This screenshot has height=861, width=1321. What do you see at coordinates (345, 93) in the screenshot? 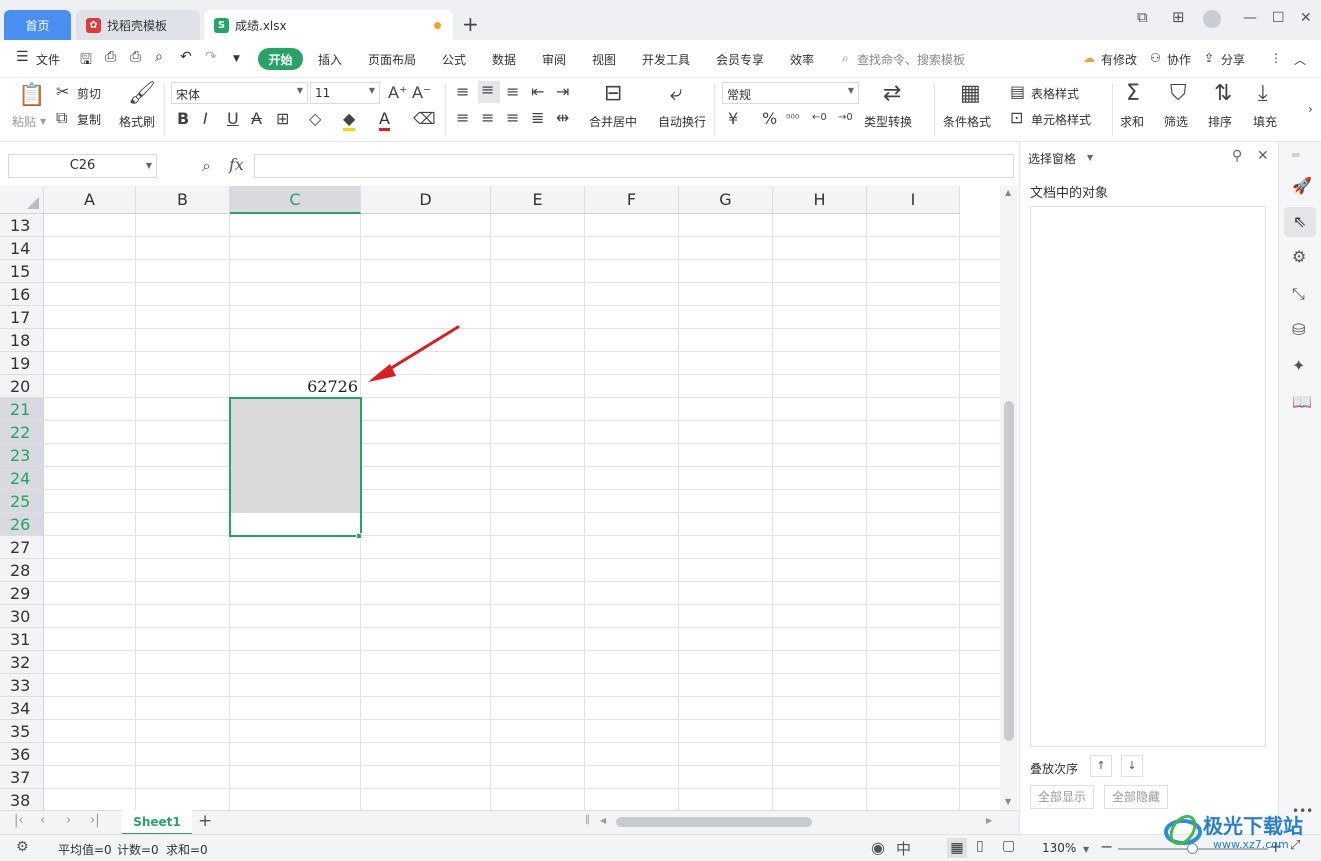
I see `font-size-select: 11 ▼` at bounding box center [345, 93].